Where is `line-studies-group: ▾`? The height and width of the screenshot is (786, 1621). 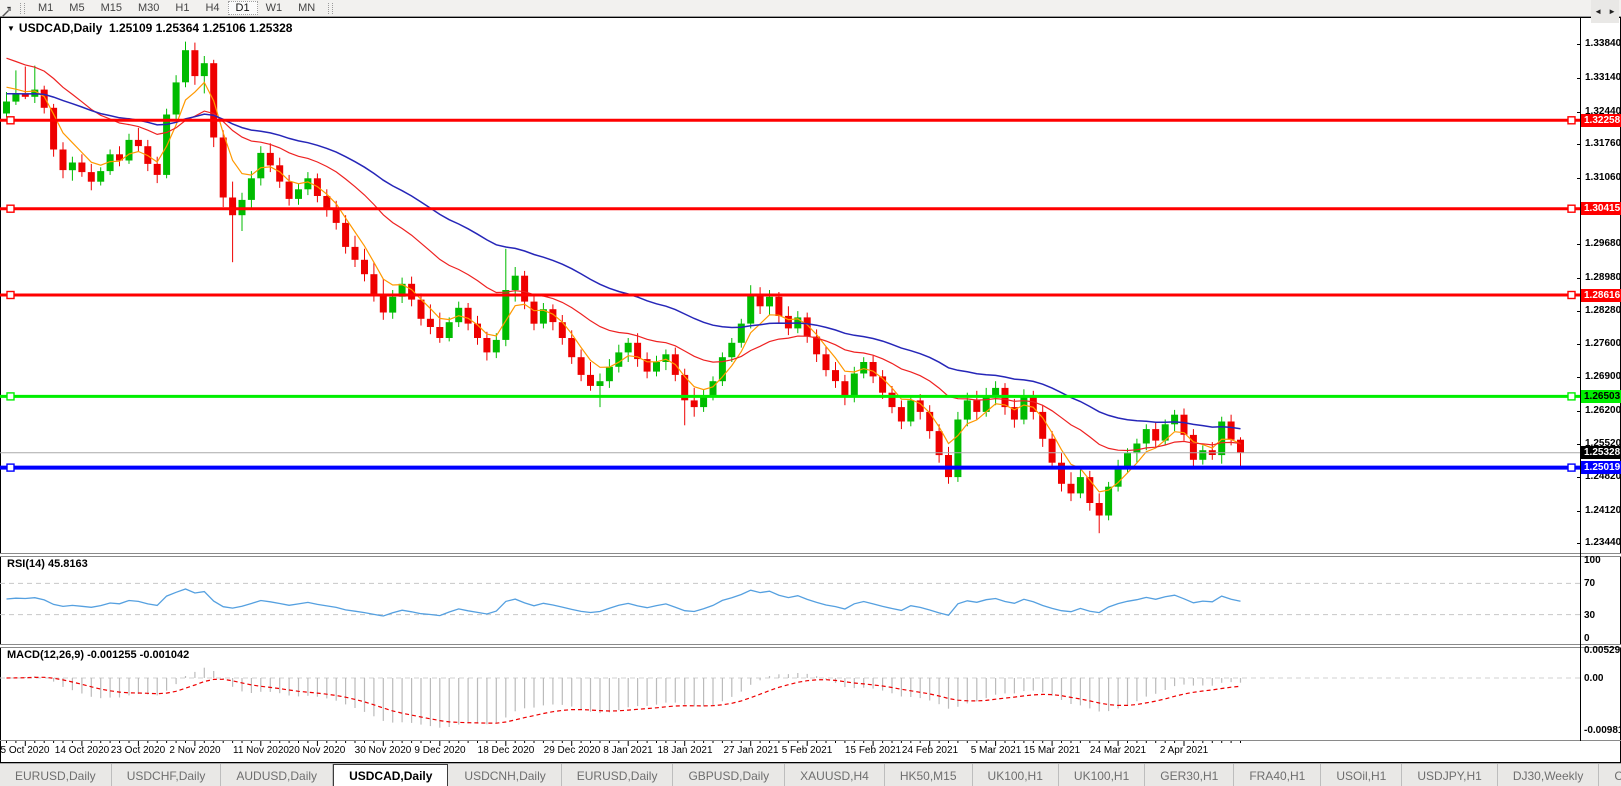
line-studies-group: ▾ is located at coordinates (7, 9).